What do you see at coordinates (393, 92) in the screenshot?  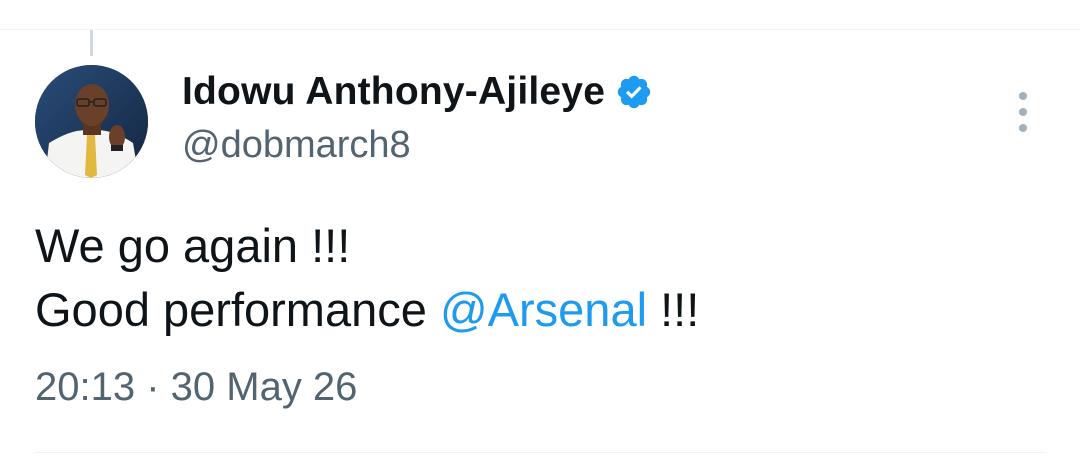 I see `author-display-name: Idowu Anthony-Ajileye` at bounding box center [393, 92].